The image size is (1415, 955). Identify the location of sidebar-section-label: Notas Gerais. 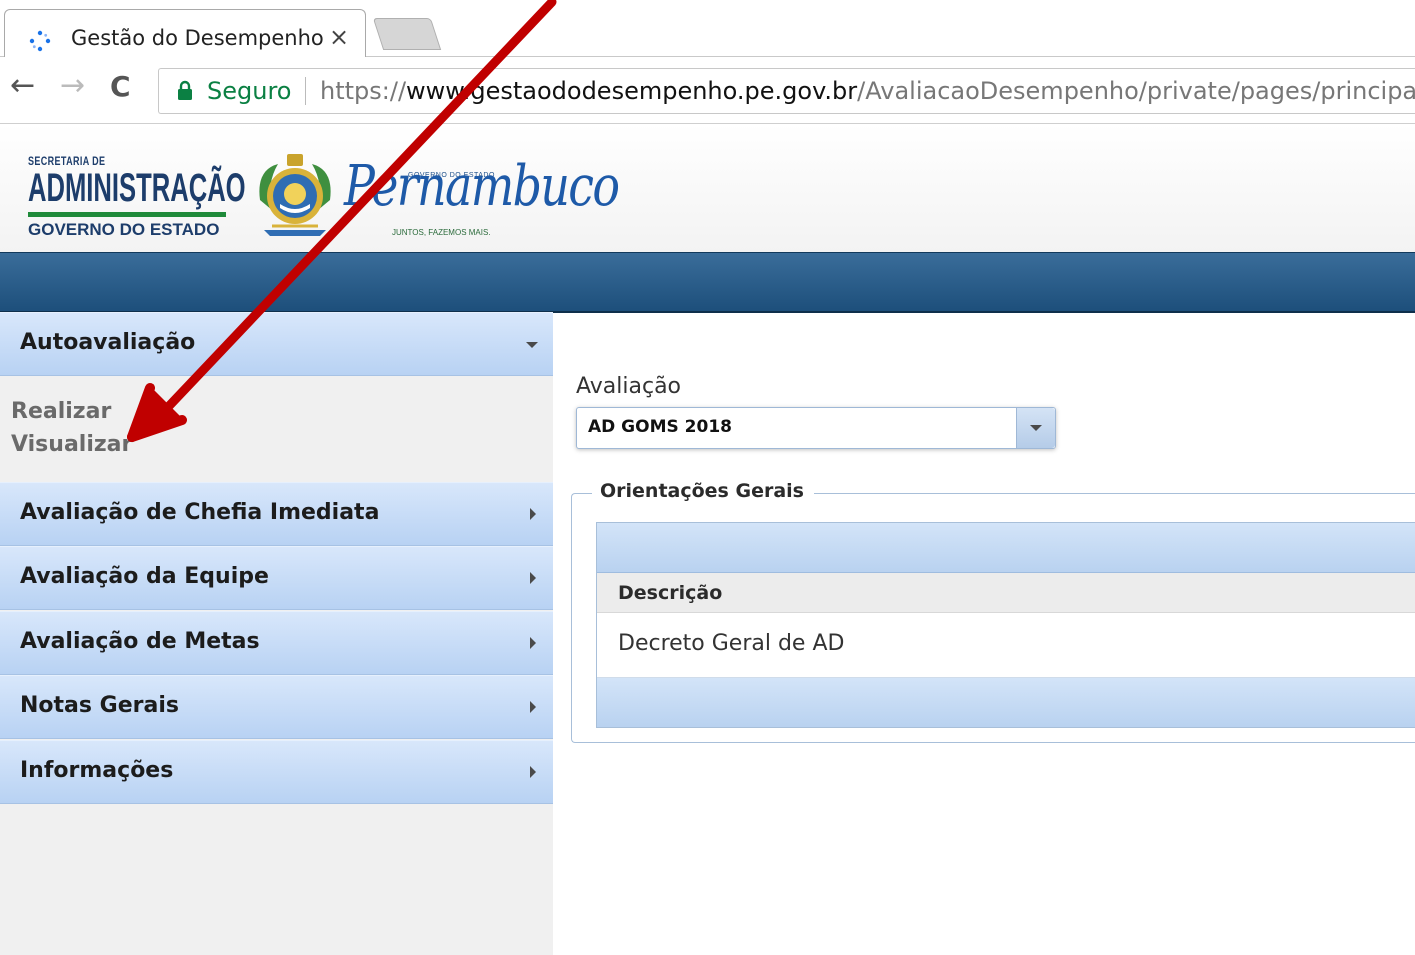
(99, 705).